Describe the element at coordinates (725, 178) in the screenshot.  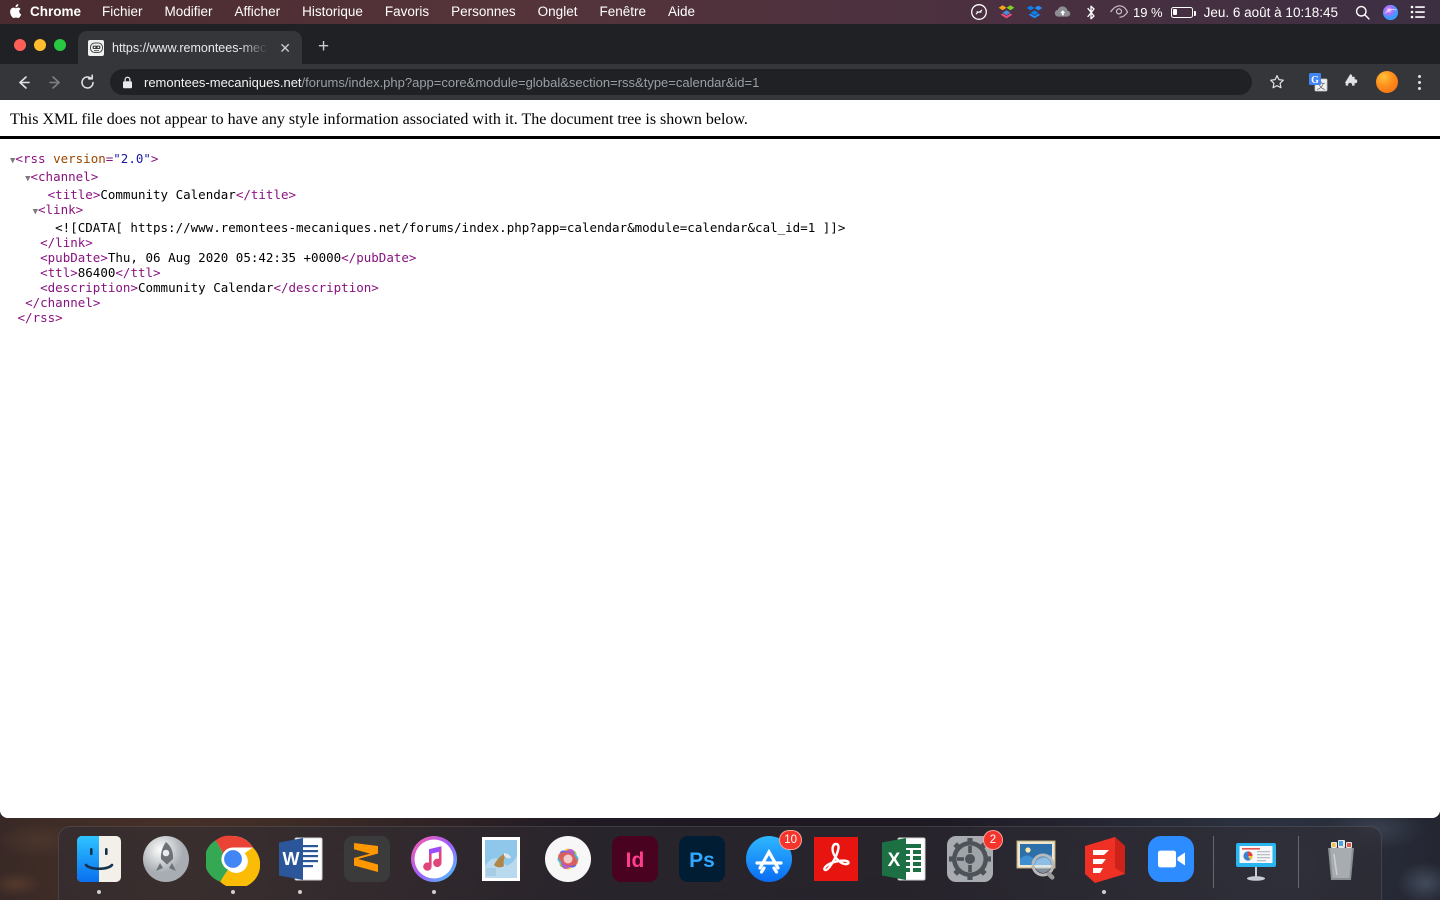
I see `xml-line-channel-open: ▼<channel>` at that location.